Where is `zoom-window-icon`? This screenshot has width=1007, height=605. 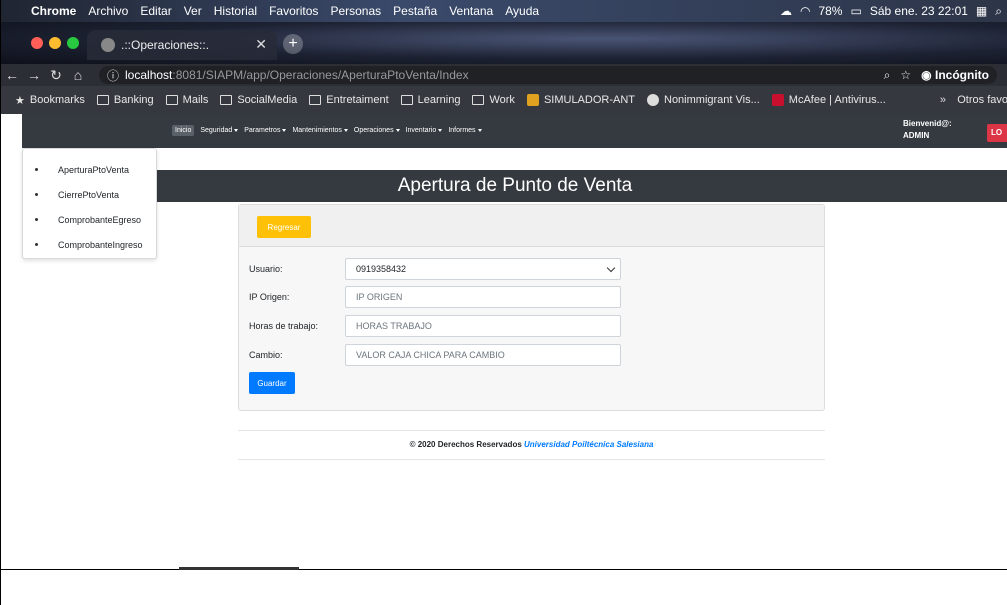
zoom-window-icon is located at coordinates (73, 43).